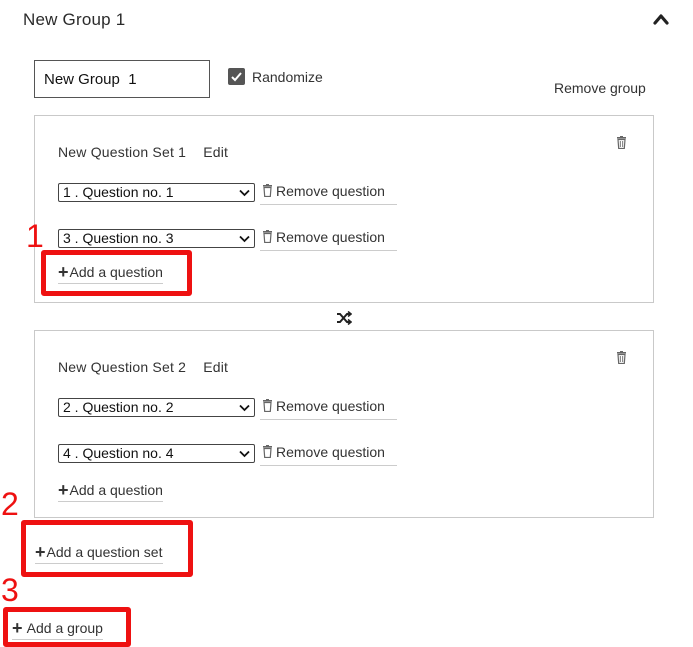 The width and height of the screenshot is (693, 647). Describe the element at coordinates (63, 490) in the screenshot. I see `plus-icon: +` at that location.